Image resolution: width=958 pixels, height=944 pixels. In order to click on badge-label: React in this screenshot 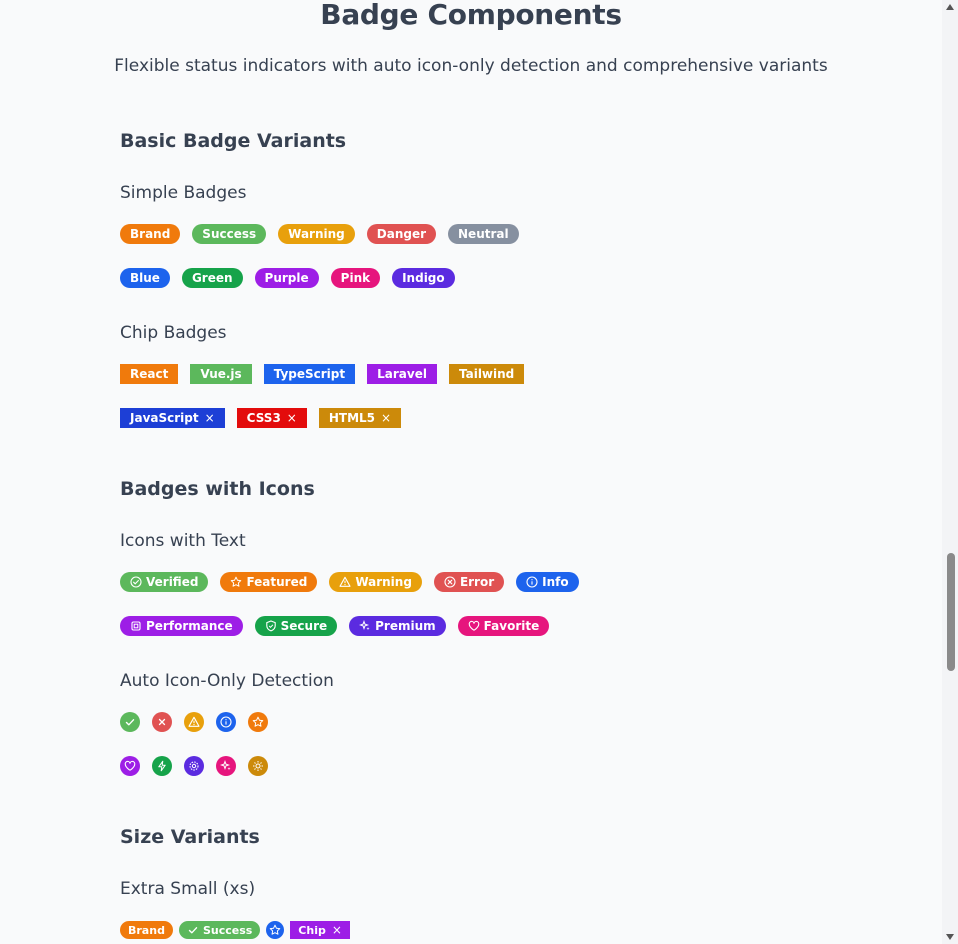, I will do `click(149, 374)`.